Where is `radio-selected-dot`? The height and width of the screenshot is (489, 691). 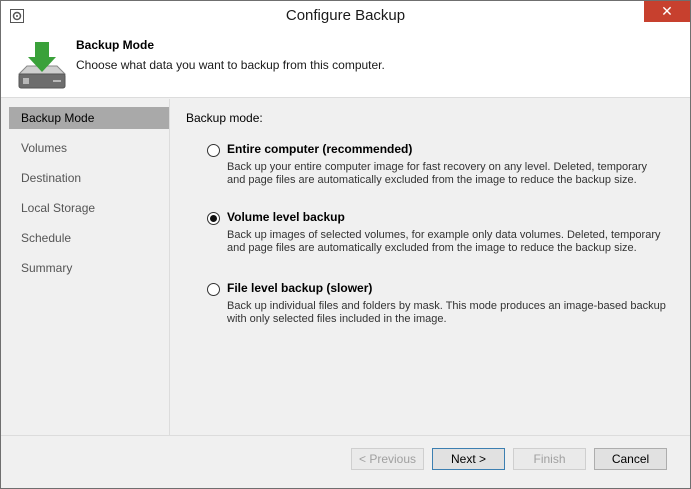
radio-selected-dot is located at coordinates (213, 218).